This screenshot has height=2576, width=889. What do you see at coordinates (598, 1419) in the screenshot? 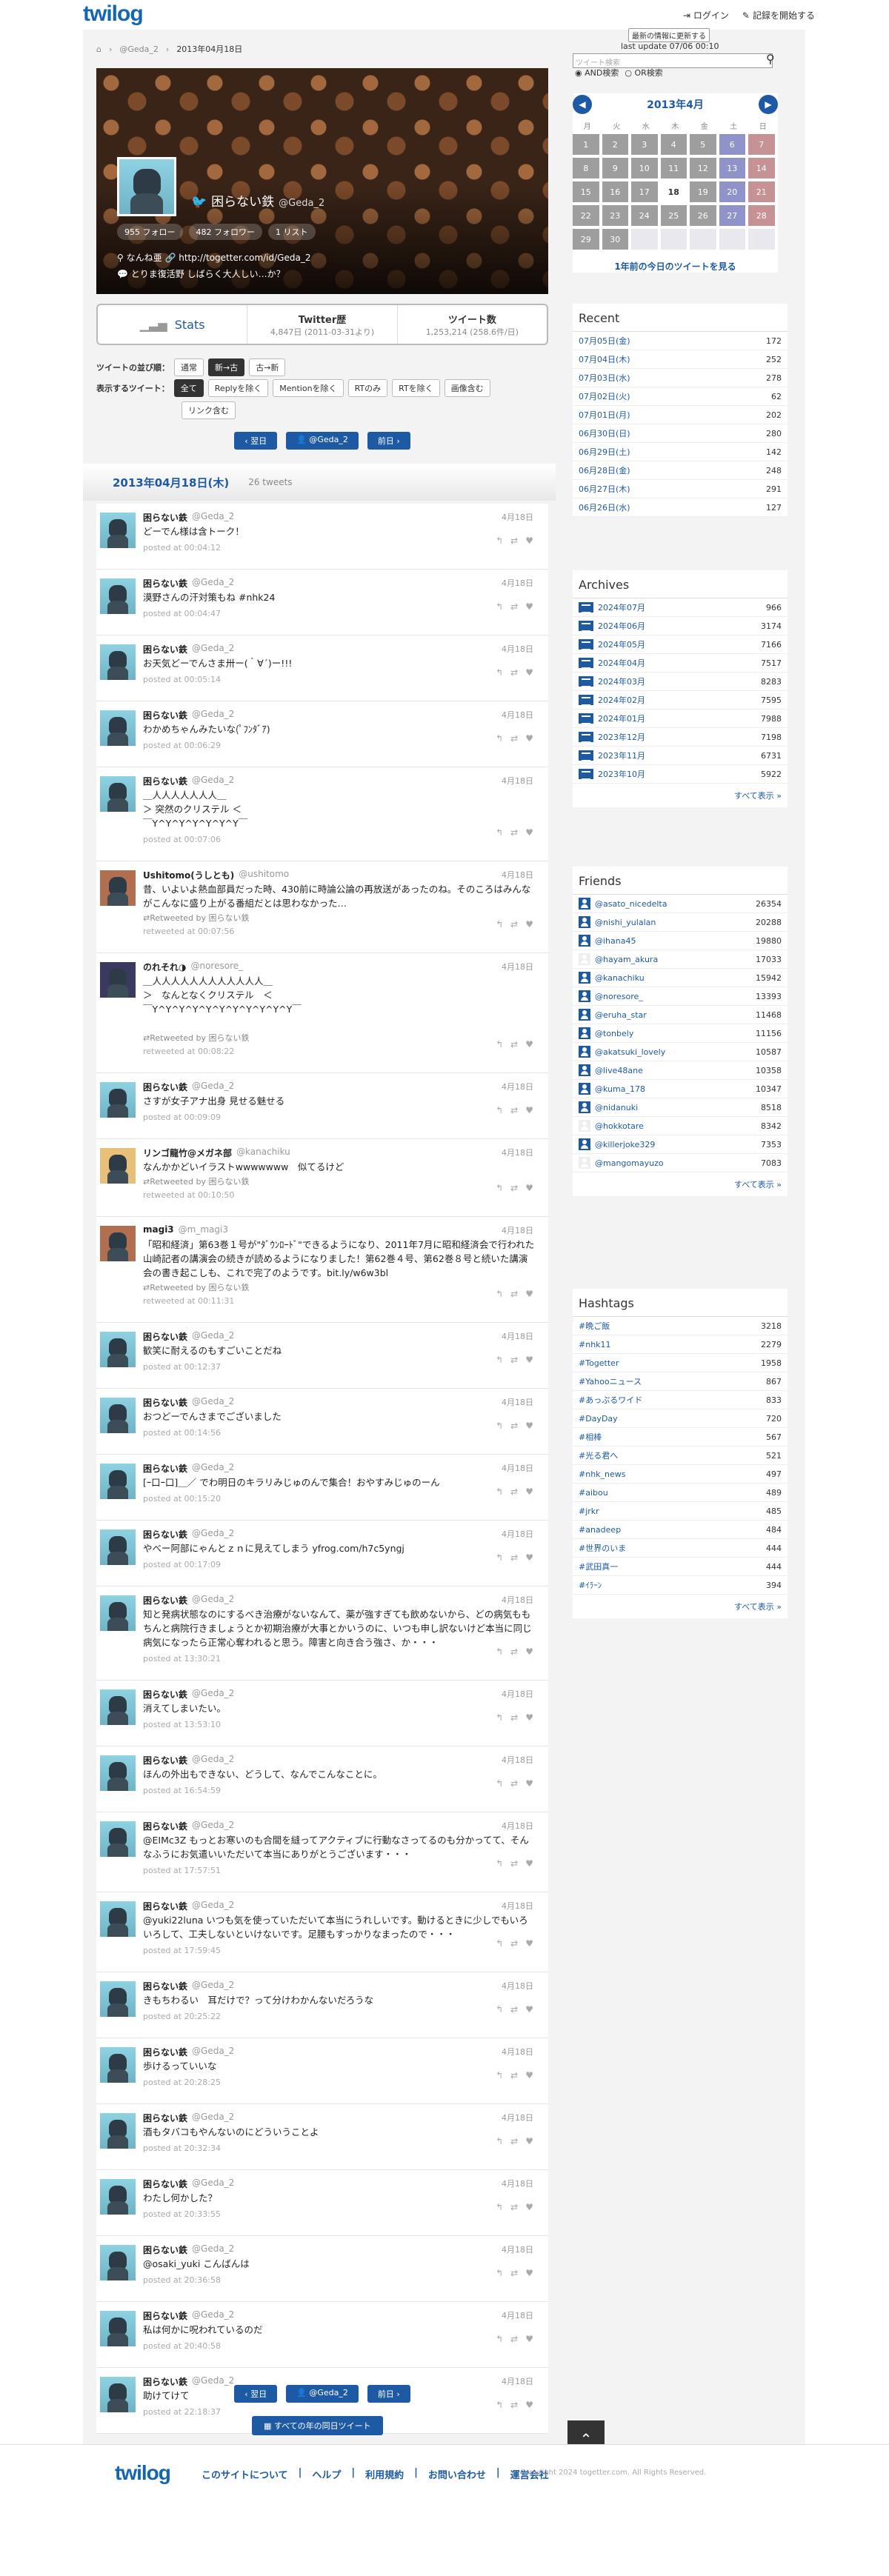
I see `hashtag-label: #DayDay` at bounding box center [598, 1419].